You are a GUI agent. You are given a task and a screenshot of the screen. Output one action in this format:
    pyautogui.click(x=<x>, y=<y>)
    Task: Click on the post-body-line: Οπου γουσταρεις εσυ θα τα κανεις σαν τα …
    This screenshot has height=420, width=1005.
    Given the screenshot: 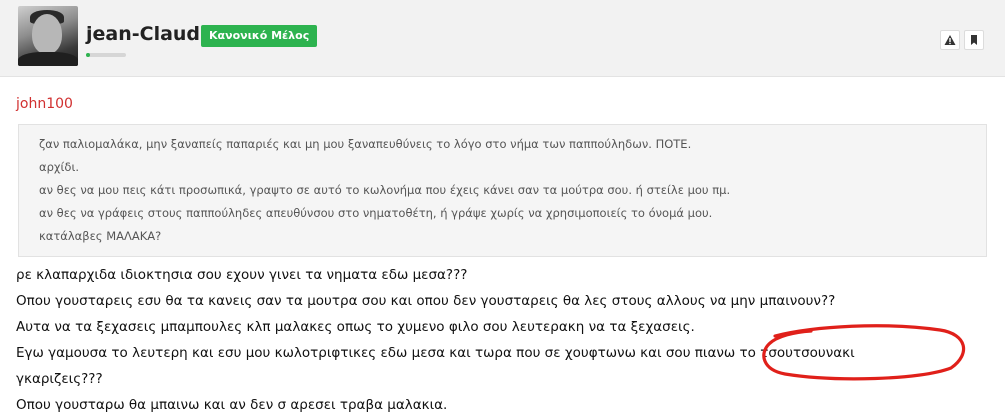 What is the action you would take?
    pyautogui.click(x=426, y=301)
    